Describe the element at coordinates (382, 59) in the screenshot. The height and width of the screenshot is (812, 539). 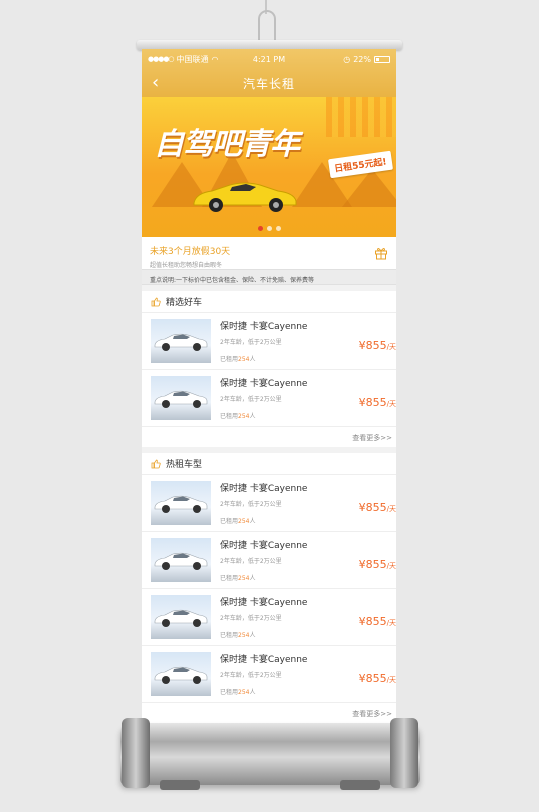
I see `battery-icon` at that location.